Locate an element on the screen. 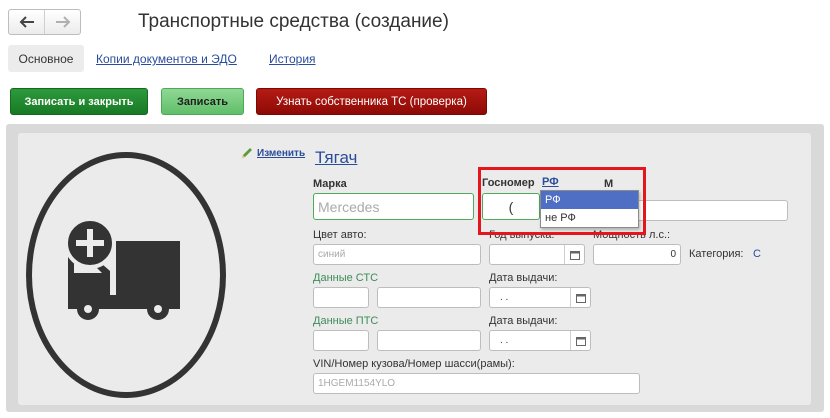 Image resolution: width=830 pixels, height=418 pixels. sts-date-field: . . is located at coordinates (540, 297).